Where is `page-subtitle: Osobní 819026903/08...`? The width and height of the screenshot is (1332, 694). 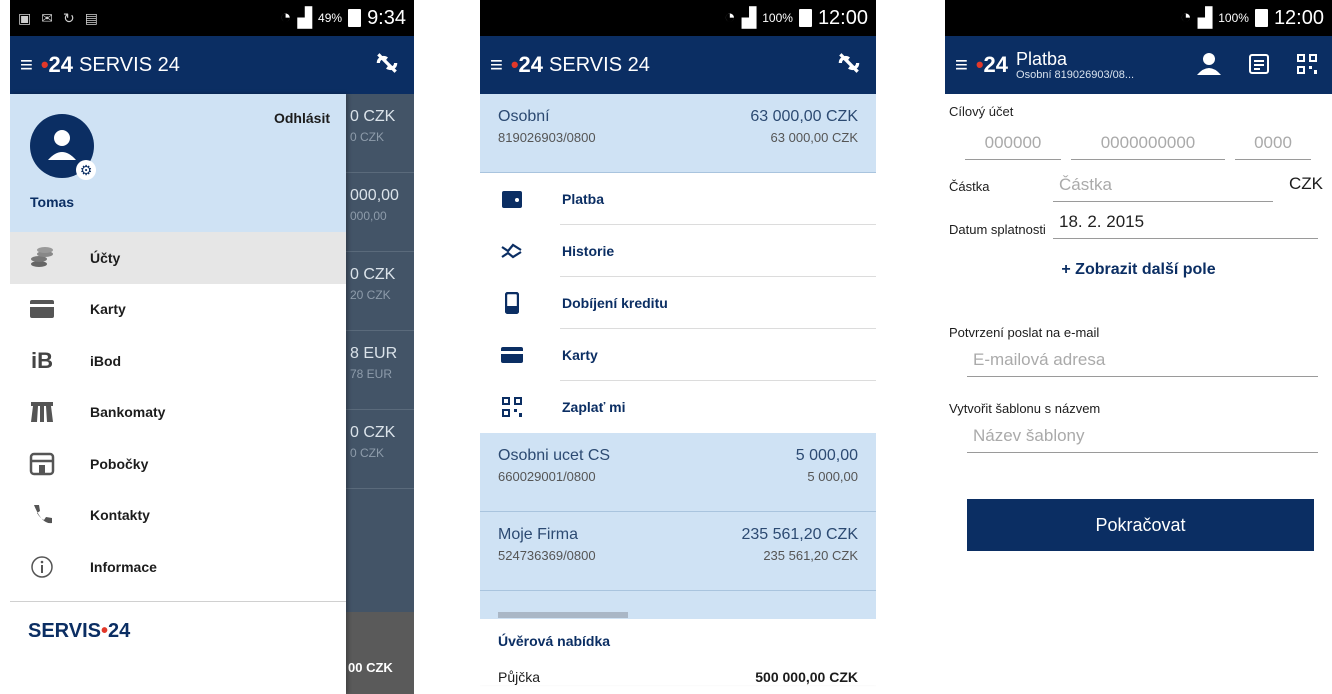 page-subtitle: Osobní 819026903/08... is located at coordinates (1075, 74).